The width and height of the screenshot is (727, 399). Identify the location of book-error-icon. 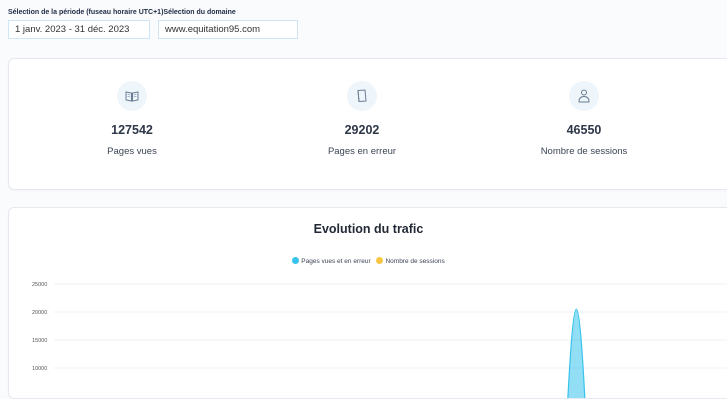
(362, 96).